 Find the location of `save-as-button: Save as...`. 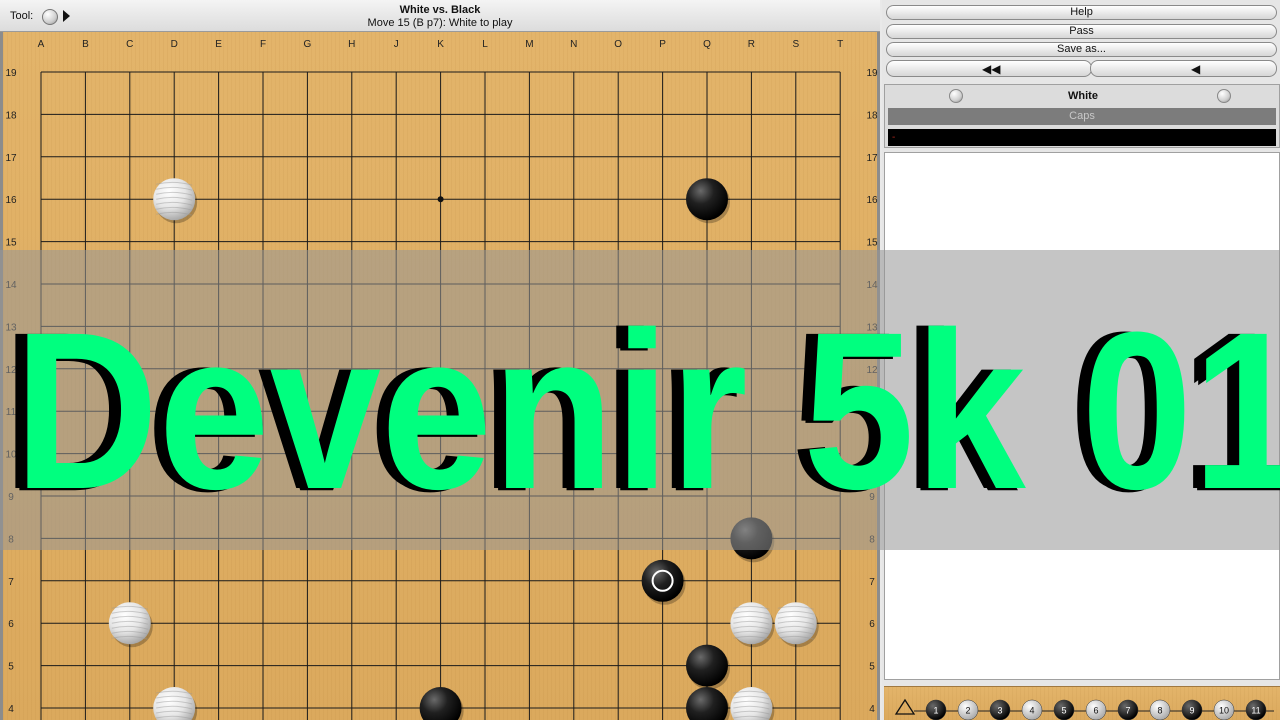

save-as-button: Save as... is located at coordinates (1081, 49).